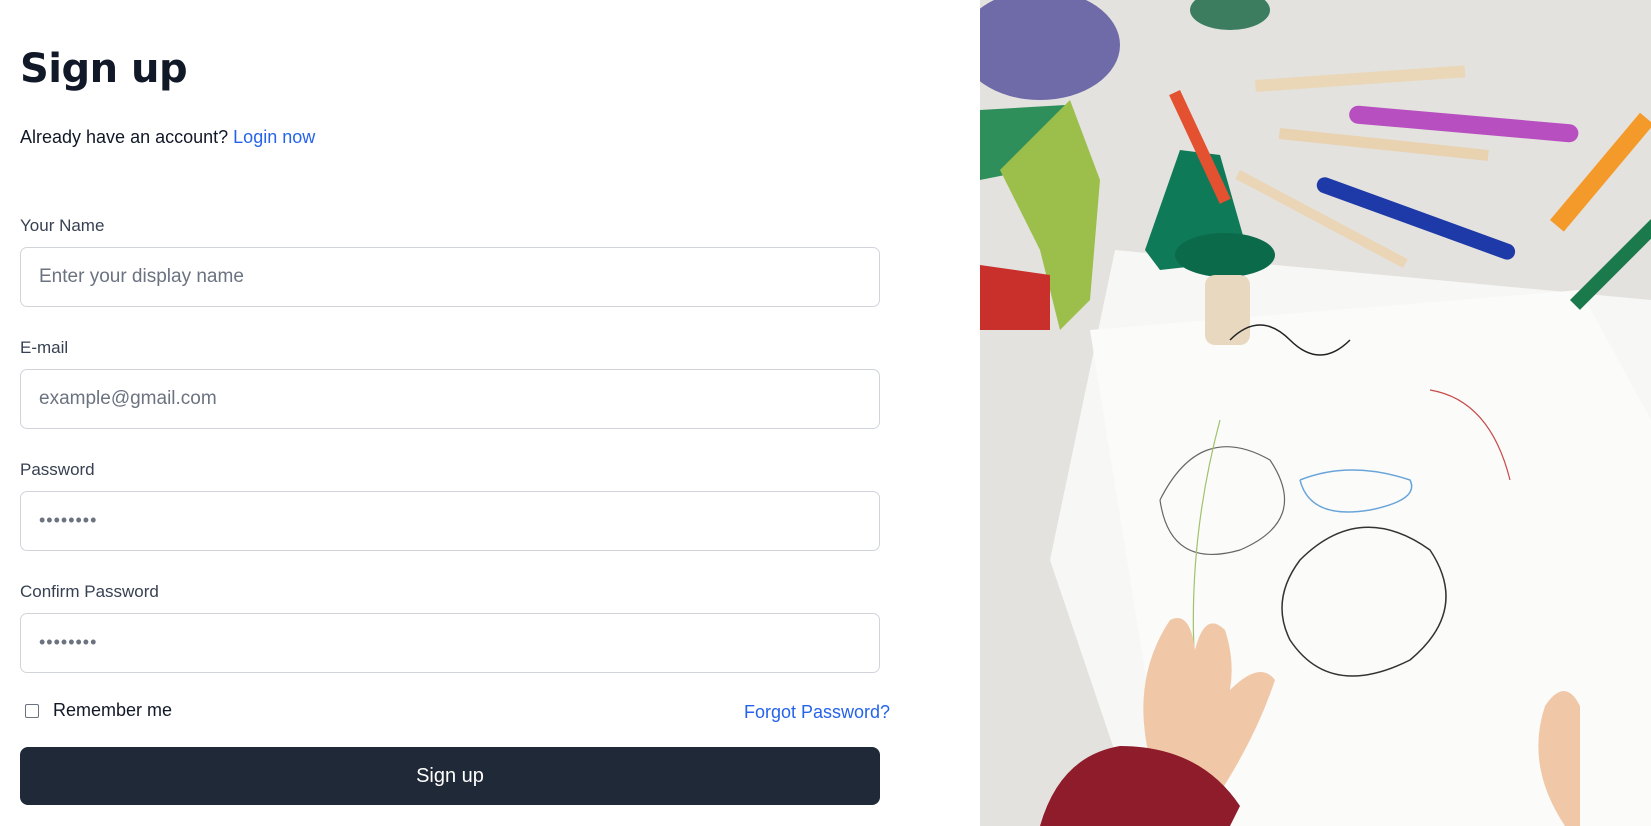 The width and height of the screenshot is (1651, 826). I want to click on login-prompt-text: Already have an account?, so click(124, 137).